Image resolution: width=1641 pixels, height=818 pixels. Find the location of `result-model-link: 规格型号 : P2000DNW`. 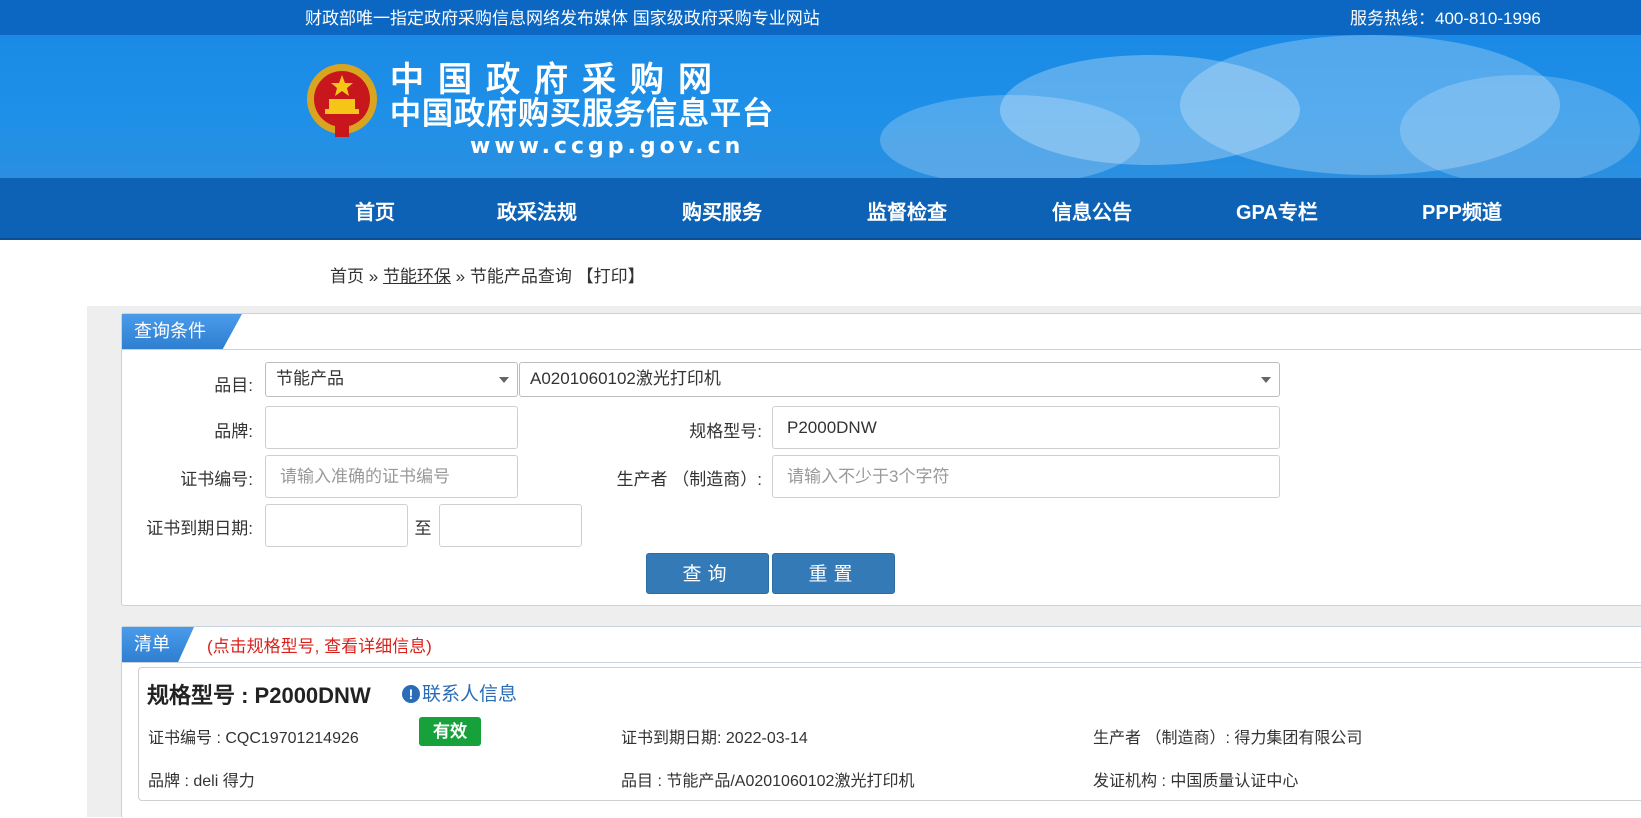

result-model-link: 规格型号 : P2000DNW is located at coordinates (259, 694).